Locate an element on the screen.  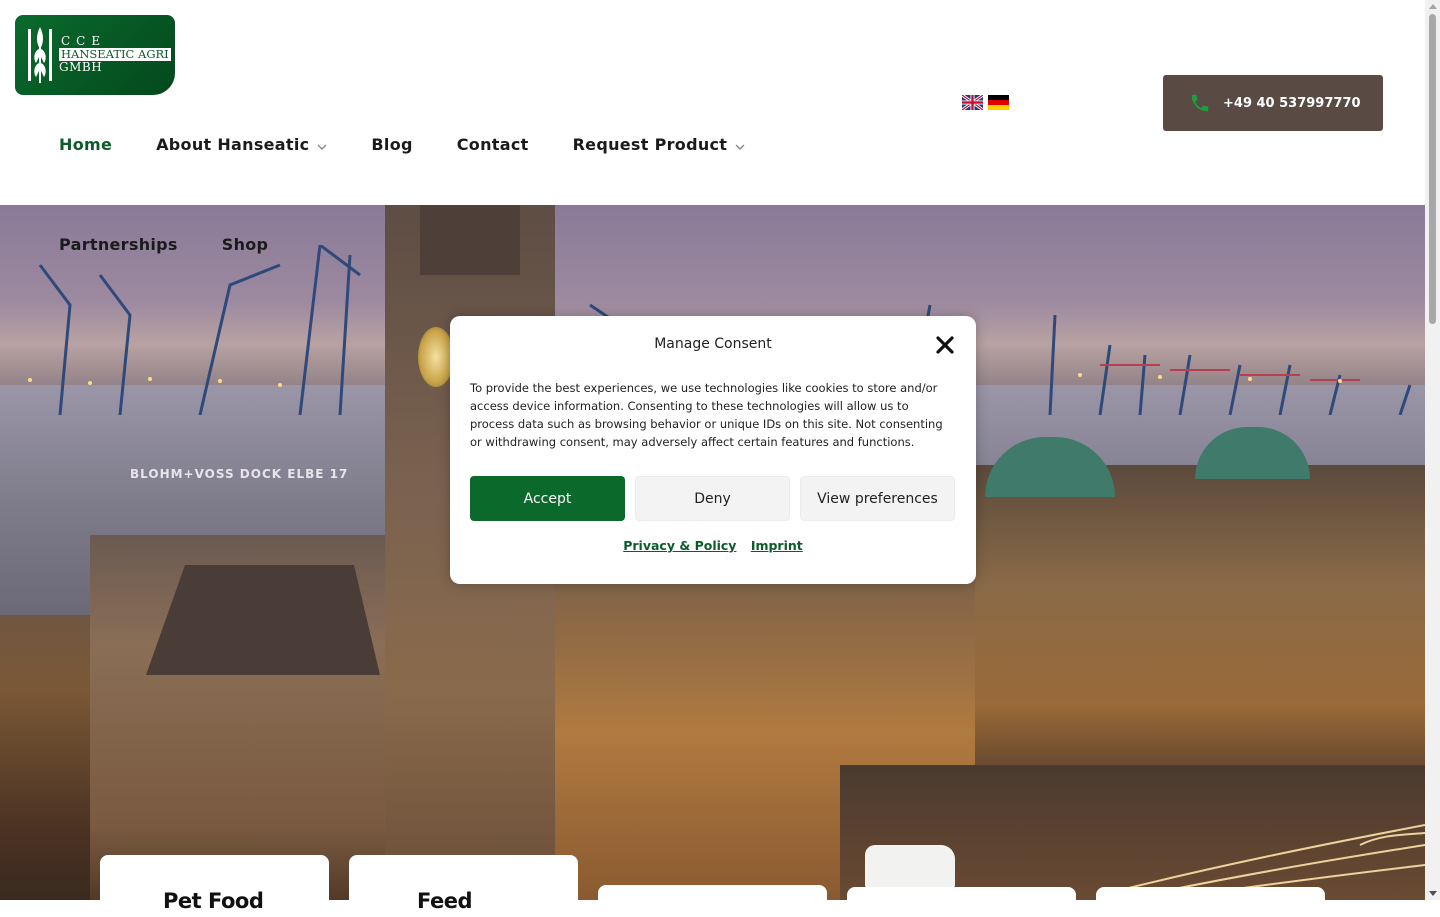
consent-links: Privacy & Policy Imprint is located at coordinates (713, 545).